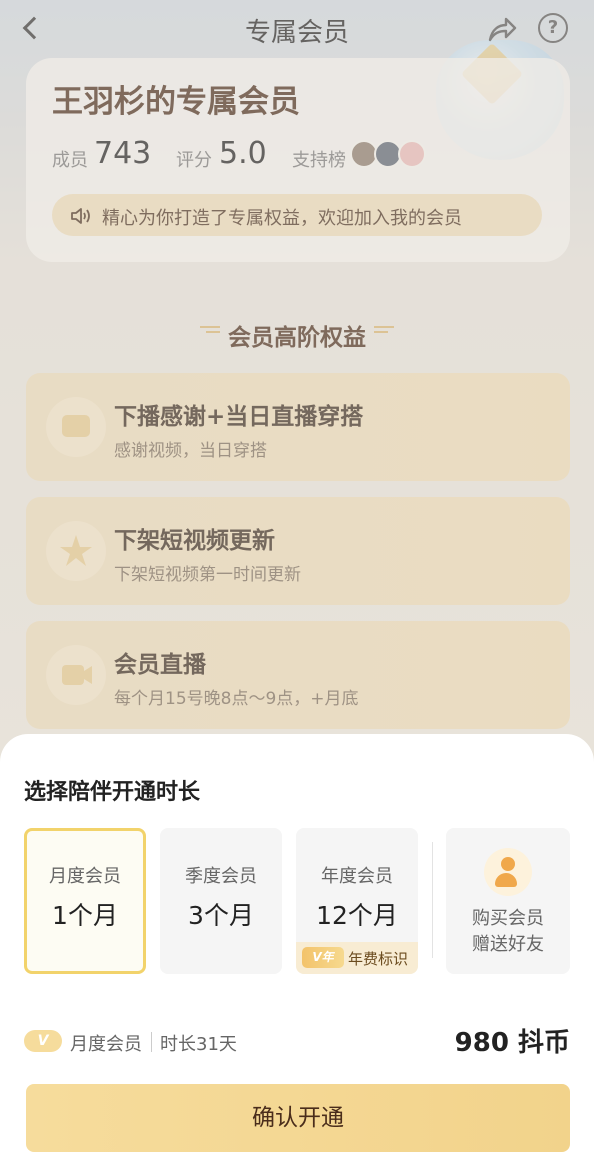  Describe the element at coordinates (43, 1041) in the screenshot. I see `v-badge-icon: V` at that location.